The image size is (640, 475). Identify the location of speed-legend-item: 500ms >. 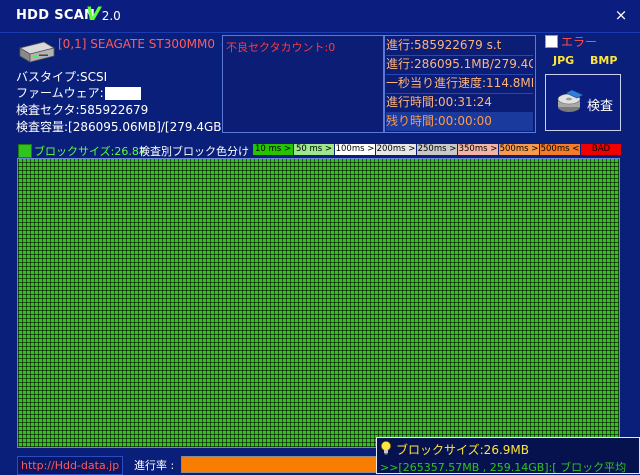
(519, 149).